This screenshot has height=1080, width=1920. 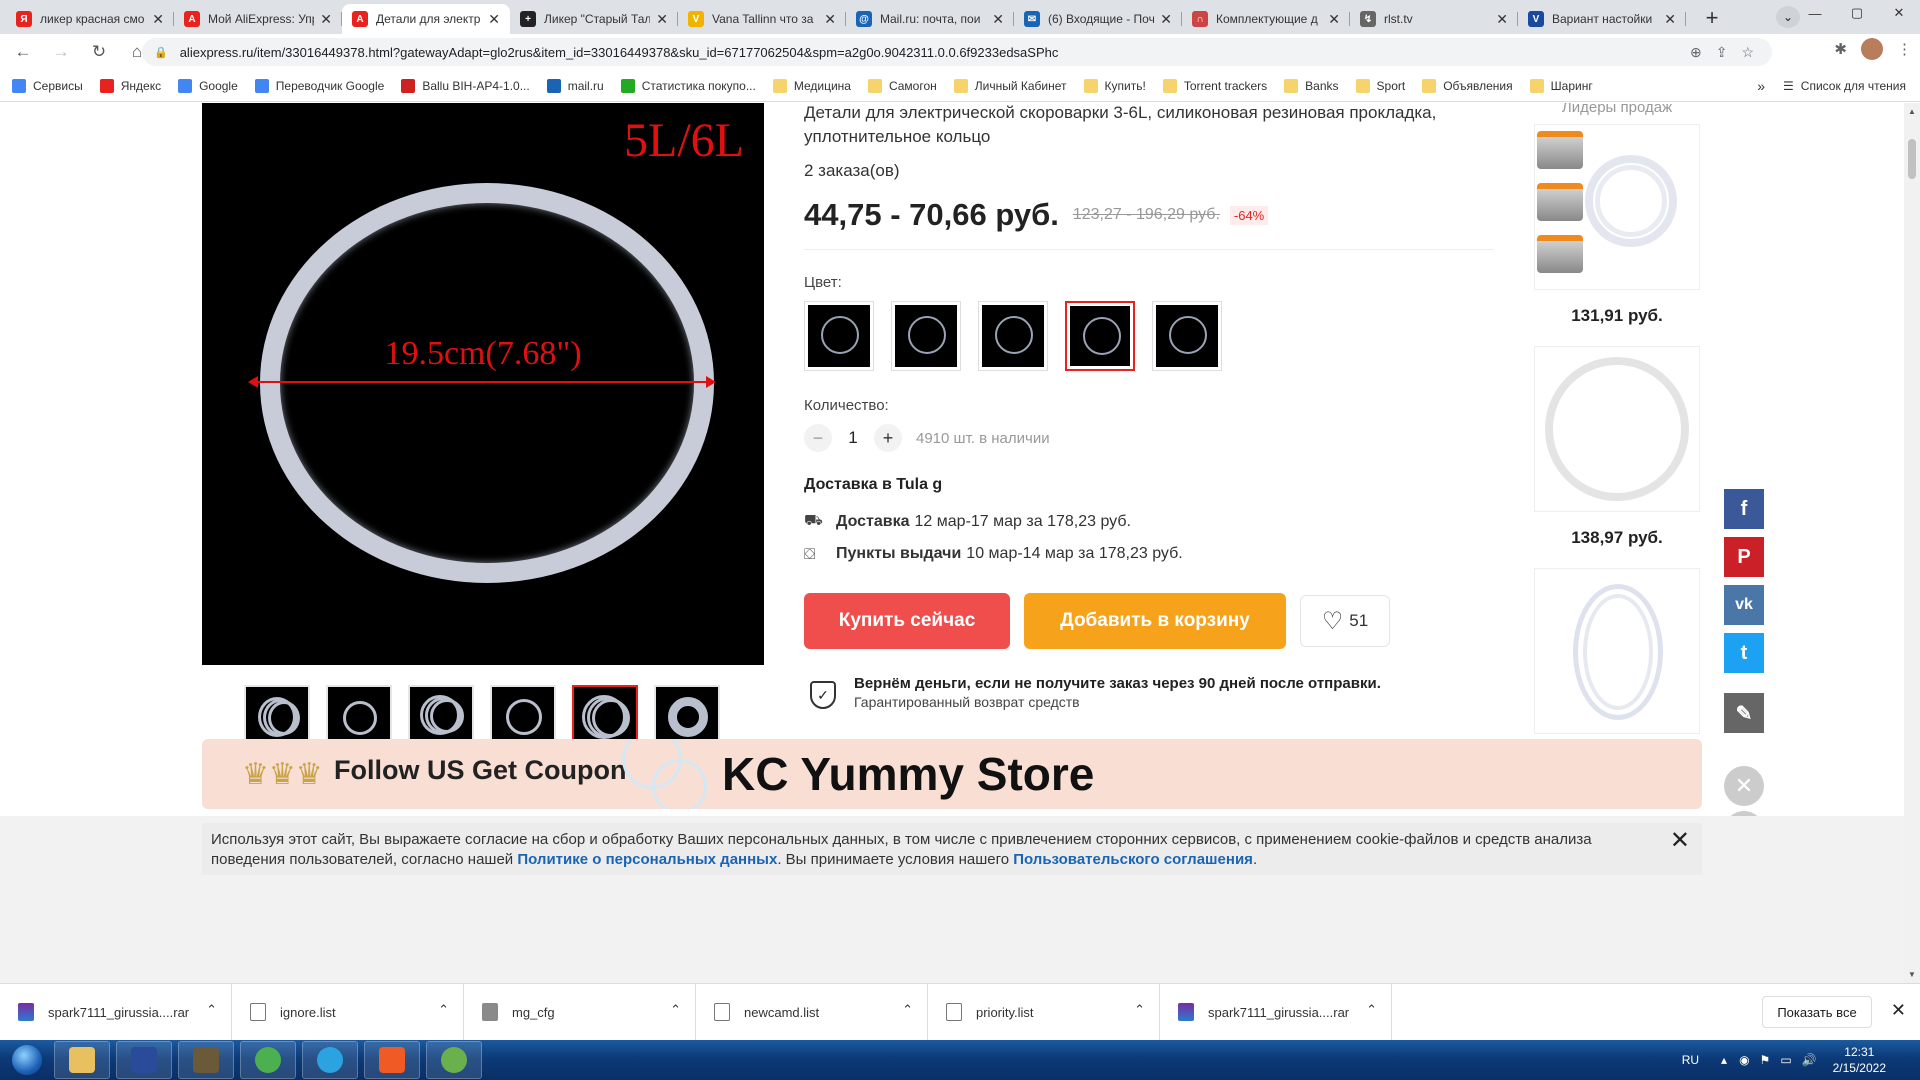 I want to click on buy-now-button: Купить сейчас, so click(x=907, y=621).